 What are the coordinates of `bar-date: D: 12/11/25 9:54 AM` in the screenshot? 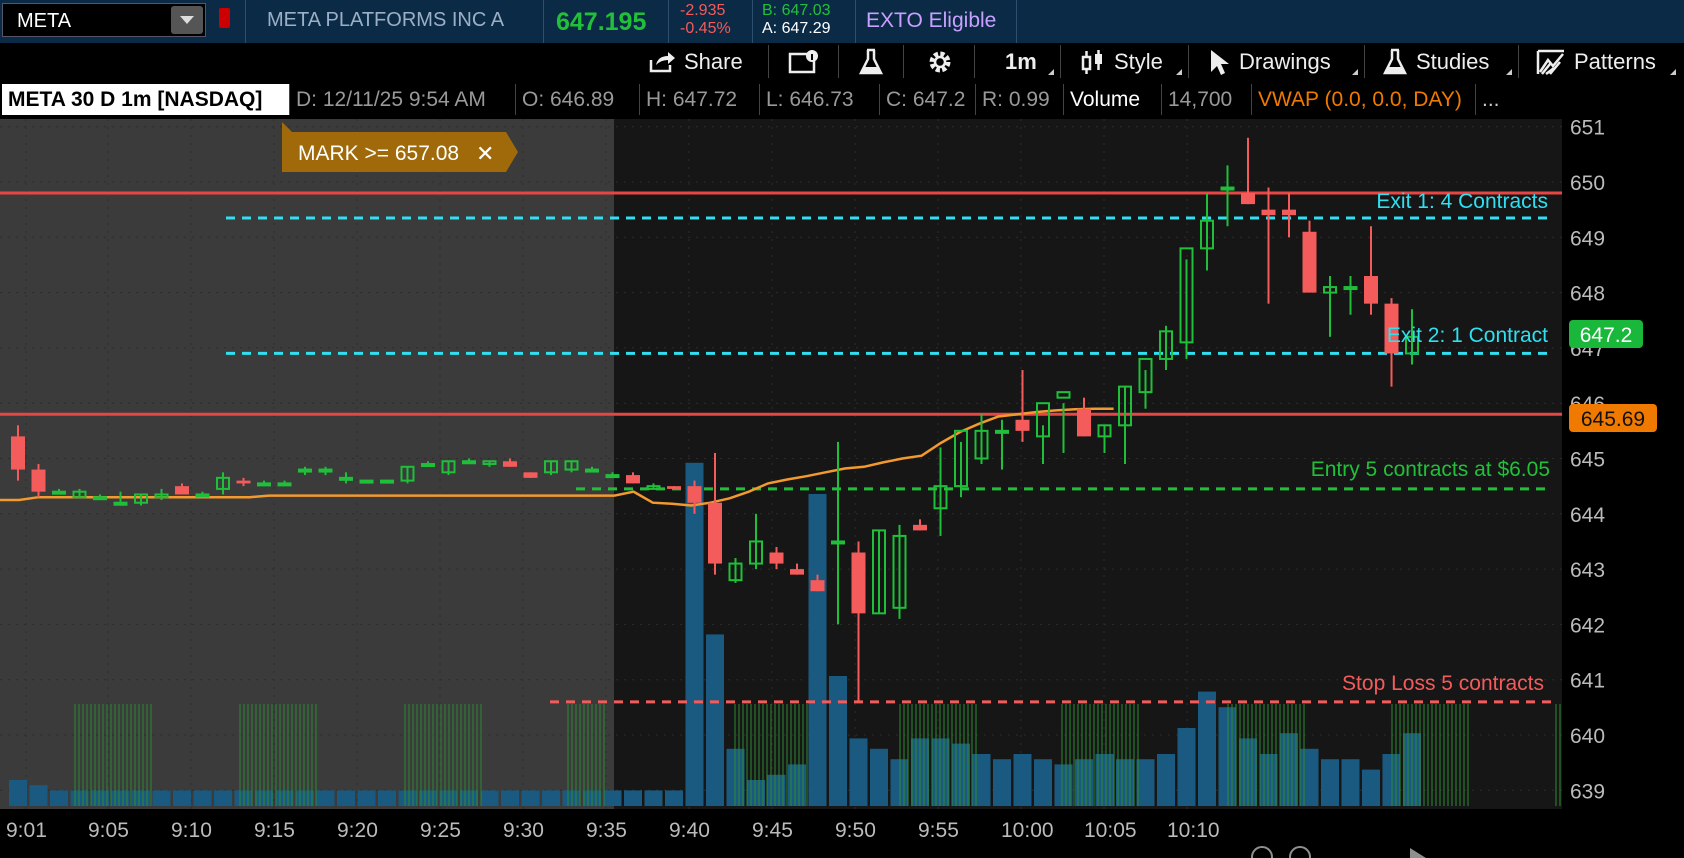 It's located at (403, 99).